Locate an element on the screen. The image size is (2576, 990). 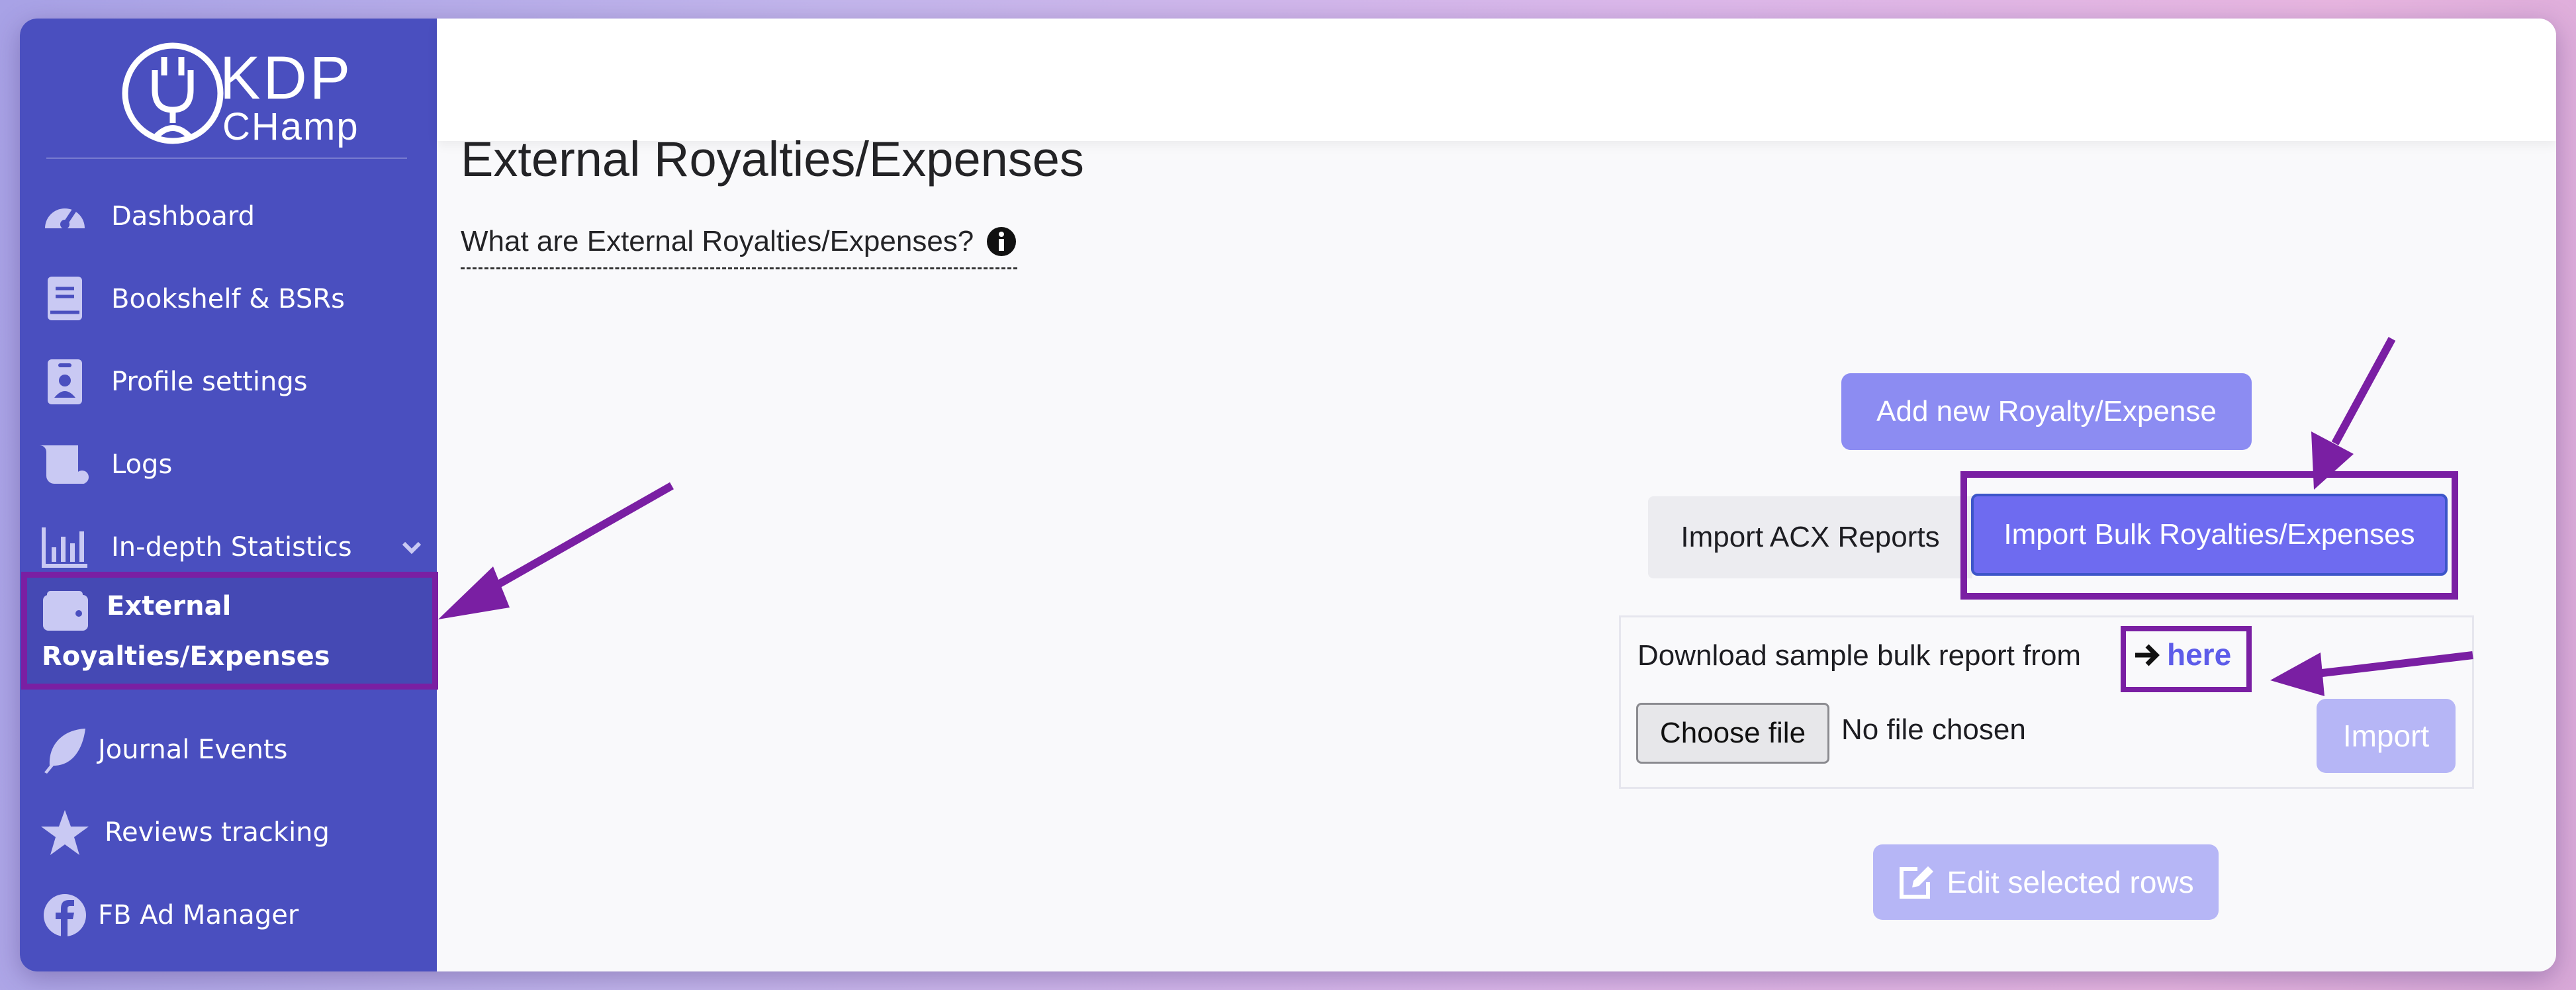
gauge-icon is located at coordinates (64, 216).